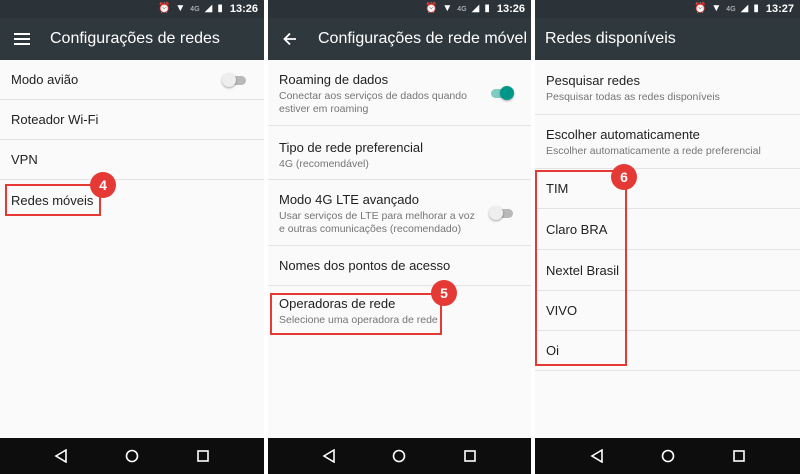 This screenshot has height=474, width=800. Describe the element at coordinates (444, 293) in the screenshot. I see `step-badge: 5` at that location.